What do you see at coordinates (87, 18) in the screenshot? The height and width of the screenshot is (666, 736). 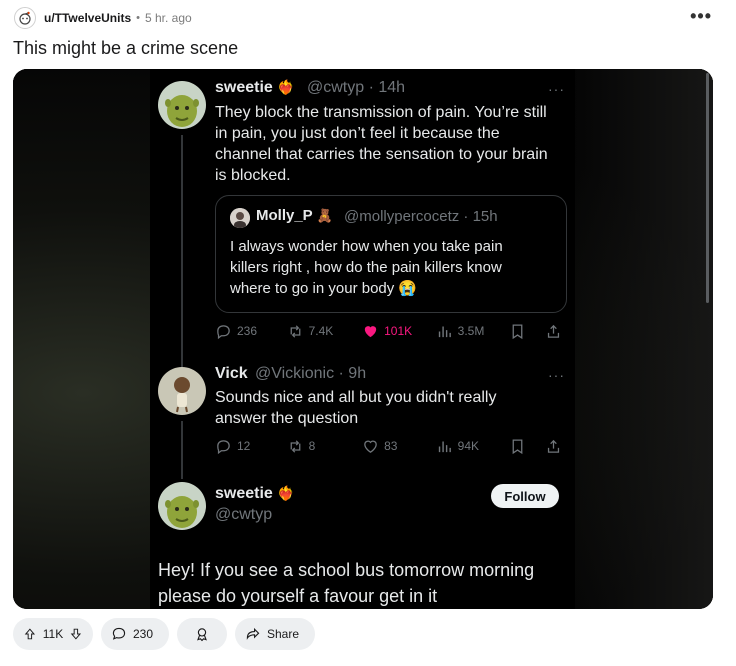 I see `post-author: u/TTwelveUnits` at bounding box center [87, 18].